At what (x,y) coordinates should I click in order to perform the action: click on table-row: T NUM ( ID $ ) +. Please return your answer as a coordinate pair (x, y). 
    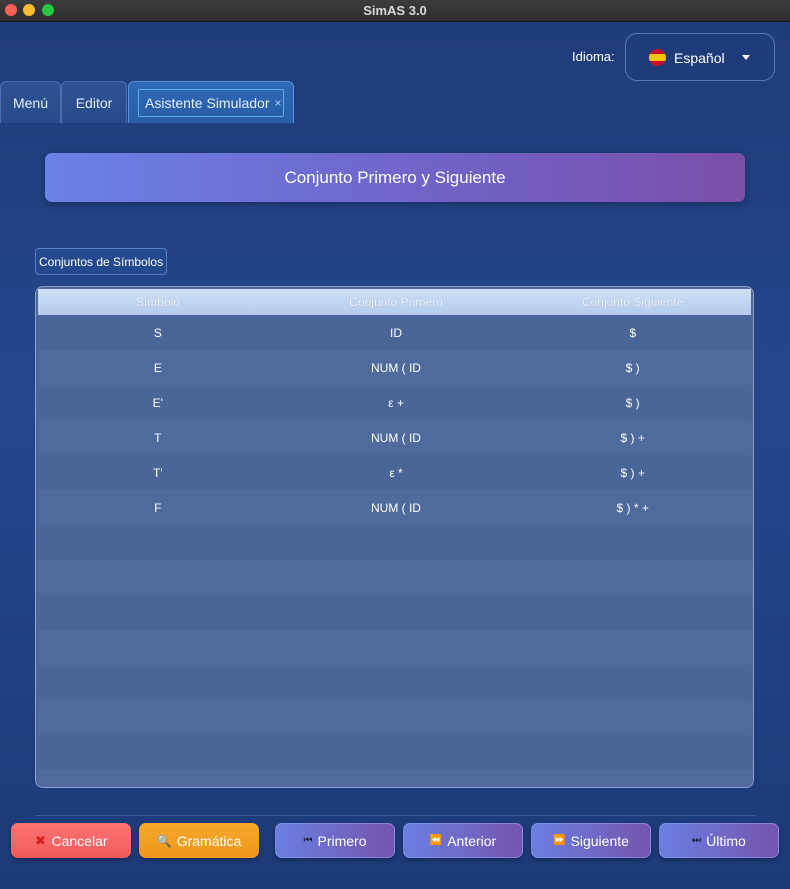
    Looking at the image, I should click on (394, 437).